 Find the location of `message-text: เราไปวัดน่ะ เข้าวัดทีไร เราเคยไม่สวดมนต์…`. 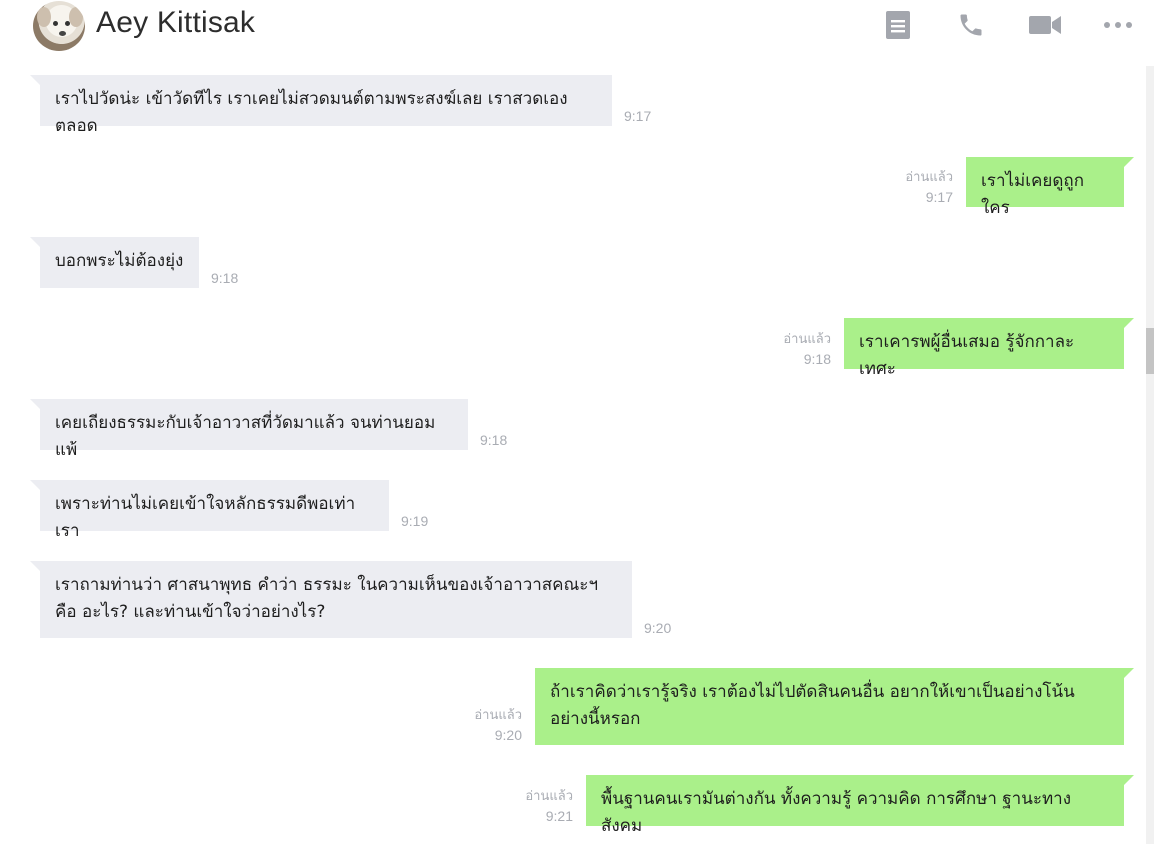

message-text: เราไปวัดน่ะ เข้าวัดทีไร เราเคยไม่สวดมนต์… is located at coordinates (311, 112).